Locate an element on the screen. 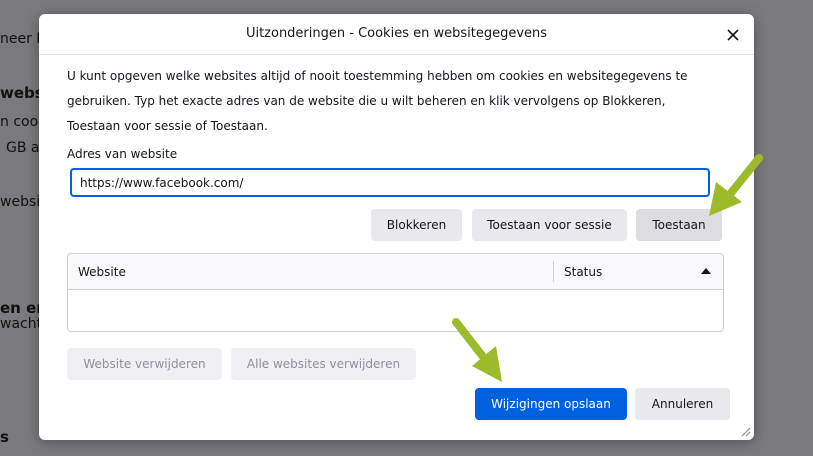 This screenshot has height=456, width=813. remove-website-button: Website verwijderen is located at coordinates (144, 364).